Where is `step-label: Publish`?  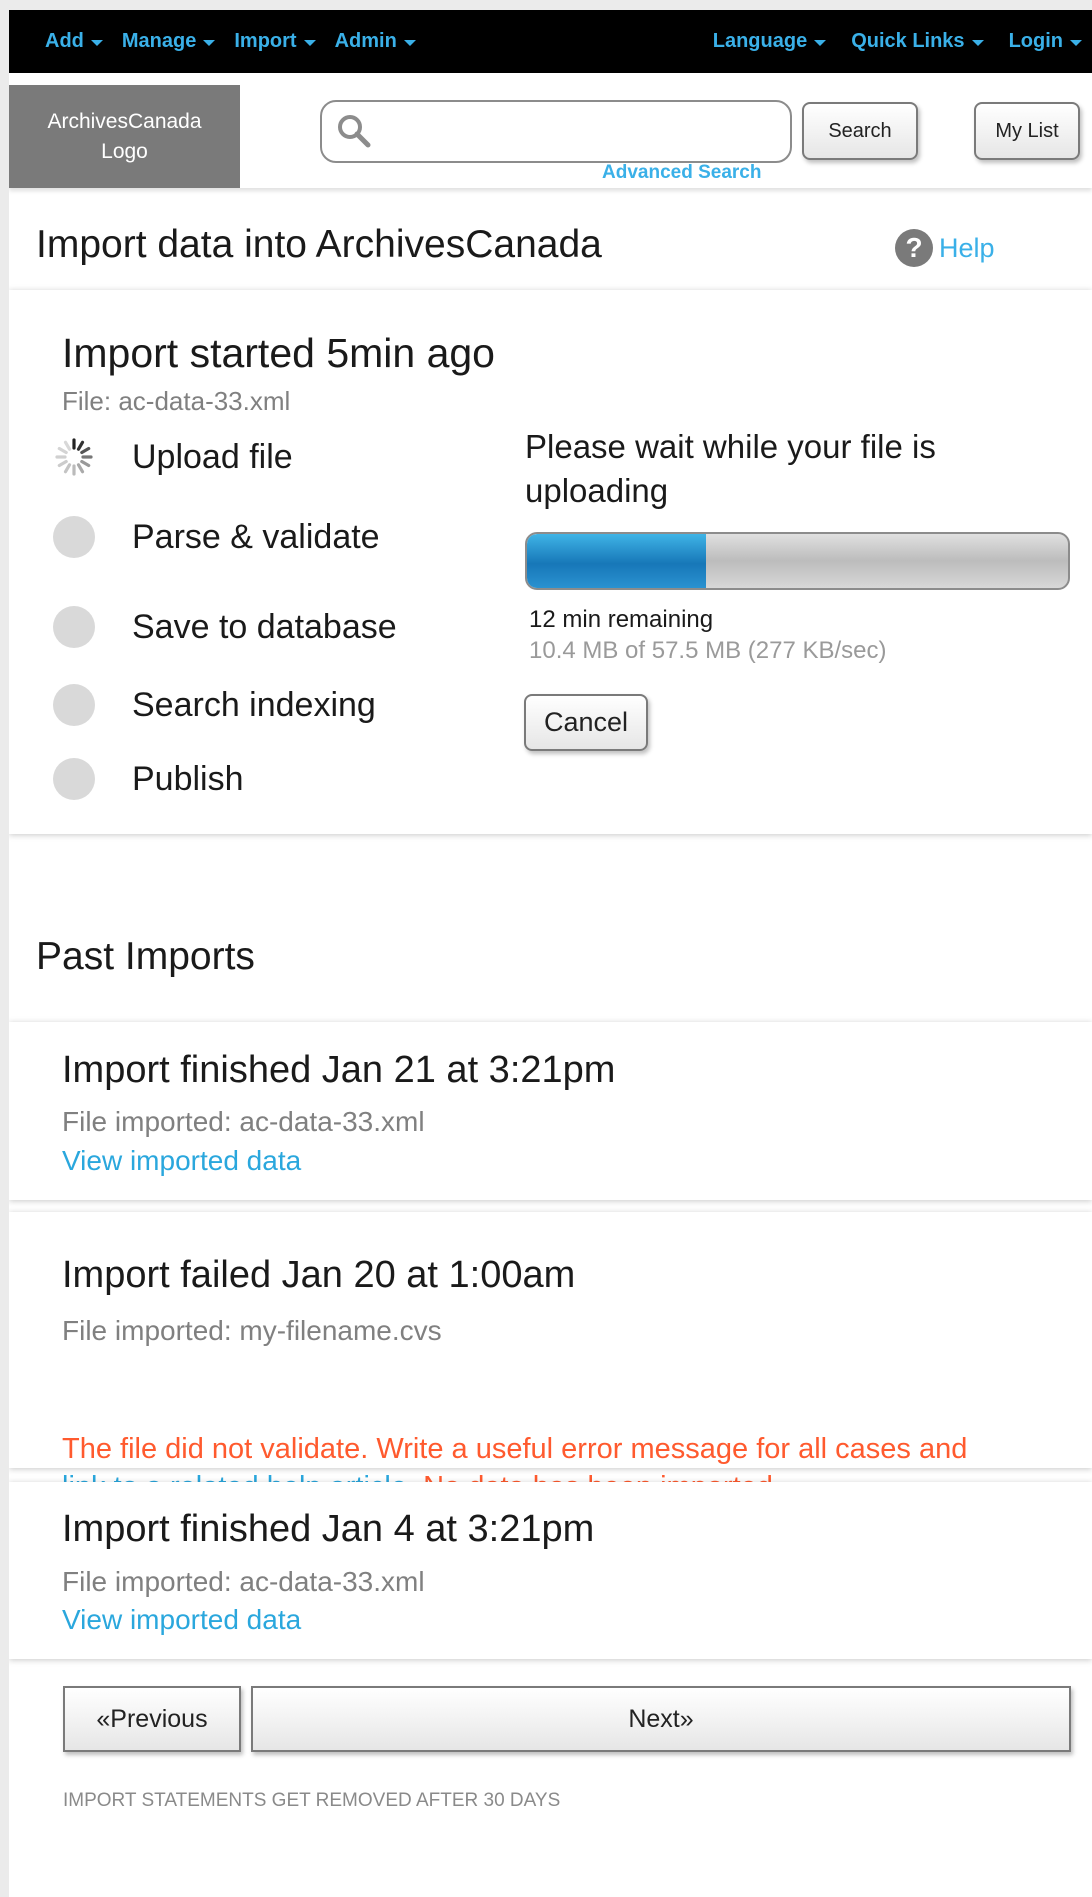 step-label: Publish is located at coordinates (188, 778).